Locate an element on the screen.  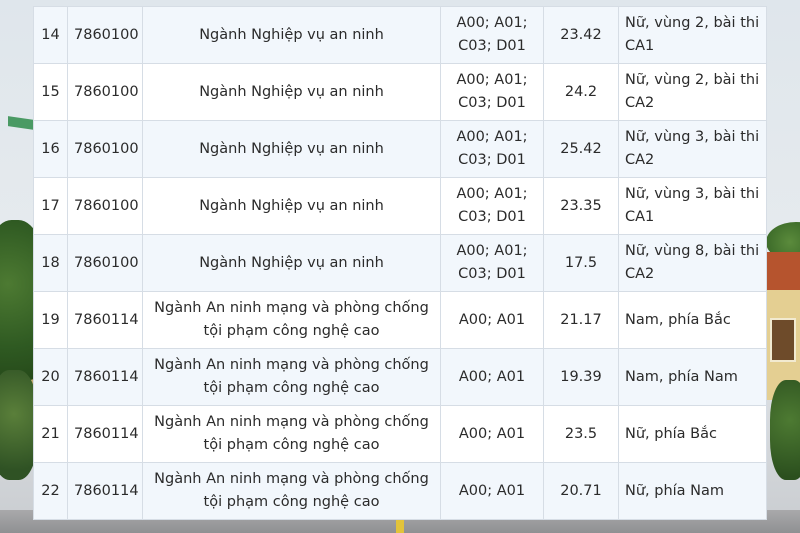
note-cell: Nam, phía Nam is located at coordinates (692, 377).